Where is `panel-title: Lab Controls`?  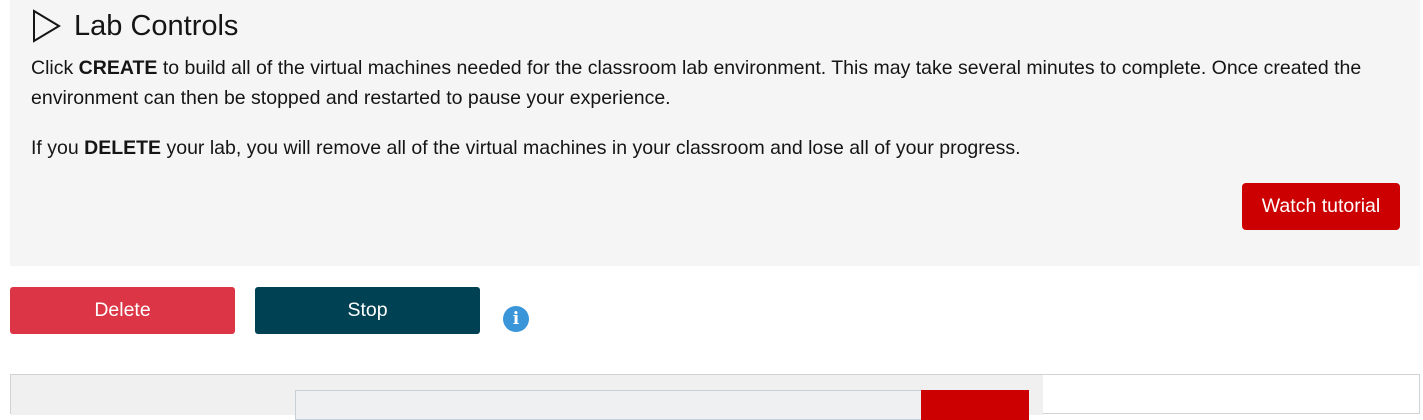
panel-title: Lab Controls is located at coordinates (156, 26).